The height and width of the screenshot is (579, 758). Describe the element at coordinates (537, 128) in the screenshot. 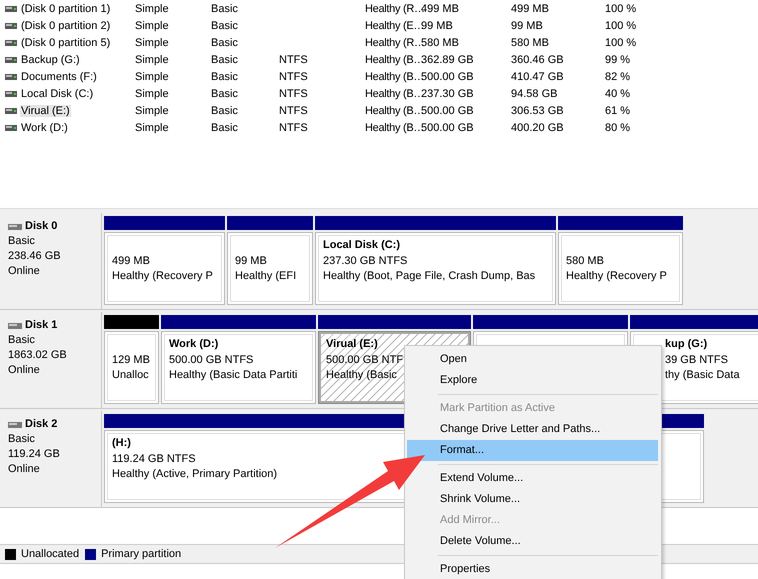

I see `table-cell: 400.20 GB` at that location.